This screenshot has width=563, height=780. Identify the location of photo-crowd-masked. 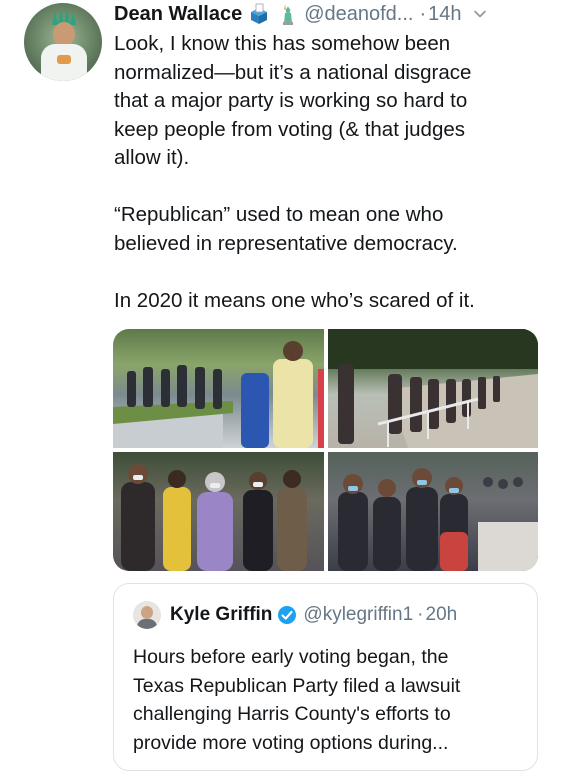
(433, 511).